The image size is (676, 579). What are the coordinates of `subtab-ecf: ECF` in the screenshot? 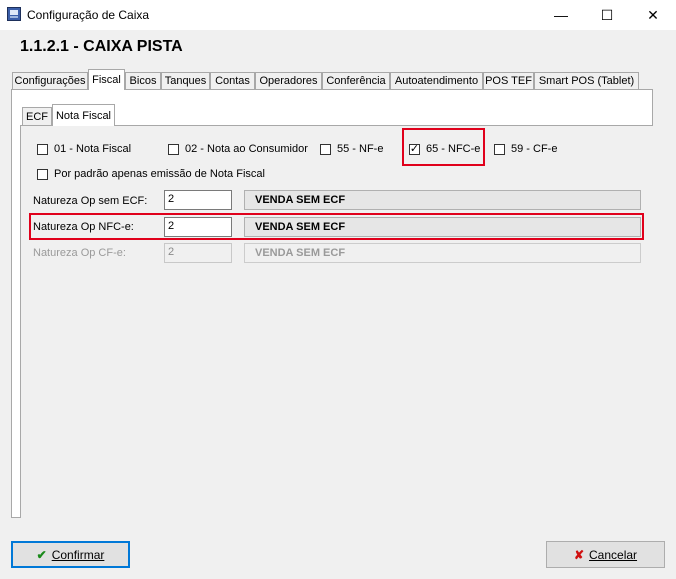 It's located at (37, 116).